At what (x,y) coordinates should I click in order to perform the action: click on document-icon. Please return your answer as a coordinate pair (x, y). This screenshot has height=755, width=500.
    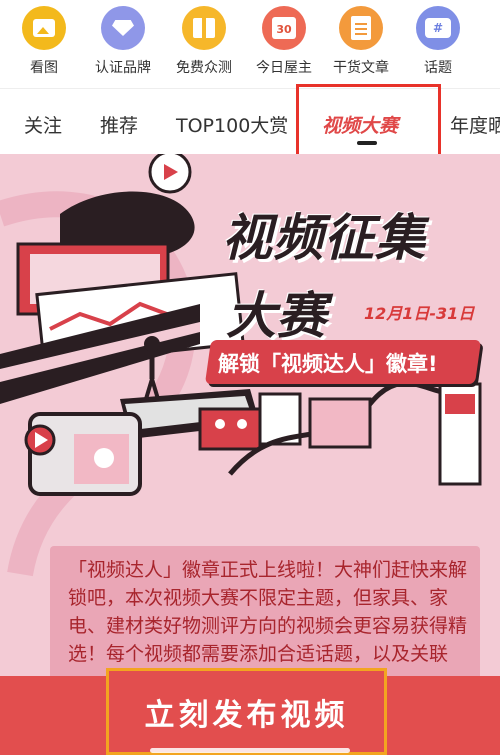
    Looking at the image, I should click on (361, 28).